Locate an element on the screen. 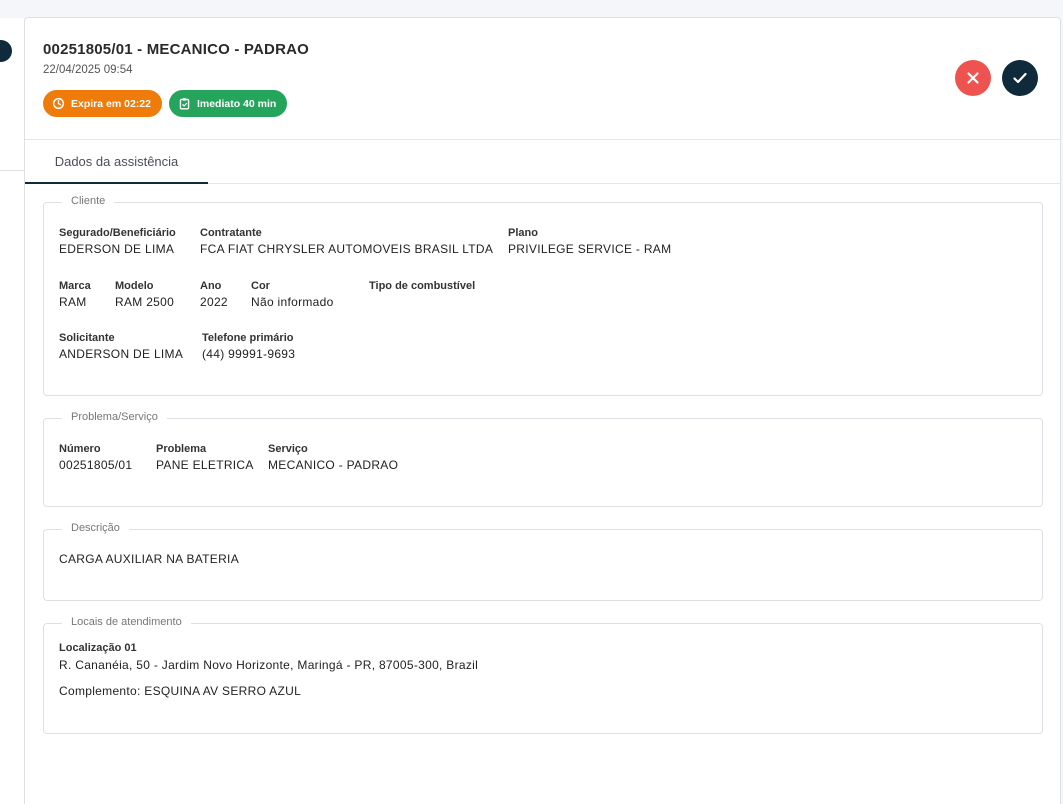  field-ano: Ano 2022 is located at coordinates (214, 294).